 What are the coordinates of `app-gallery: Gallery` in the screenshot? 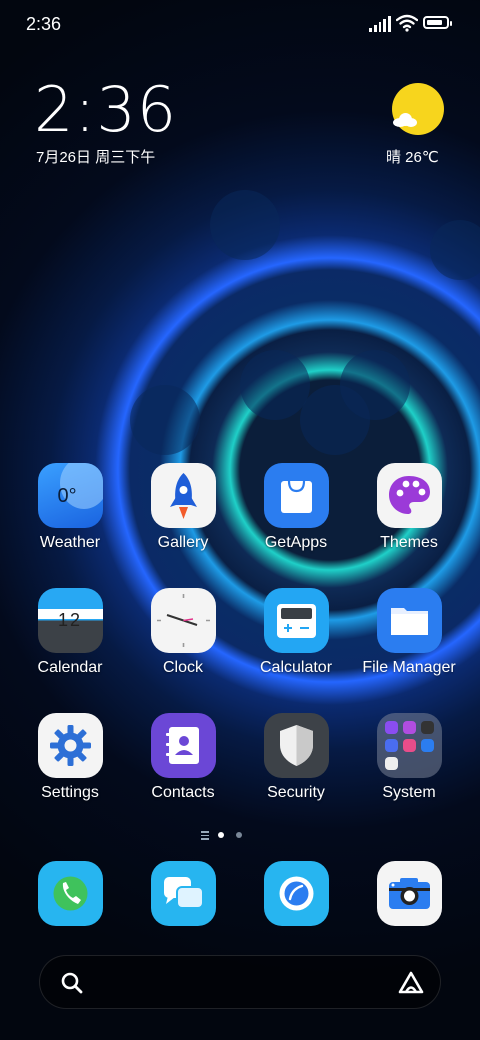 It's located at (183, 507).